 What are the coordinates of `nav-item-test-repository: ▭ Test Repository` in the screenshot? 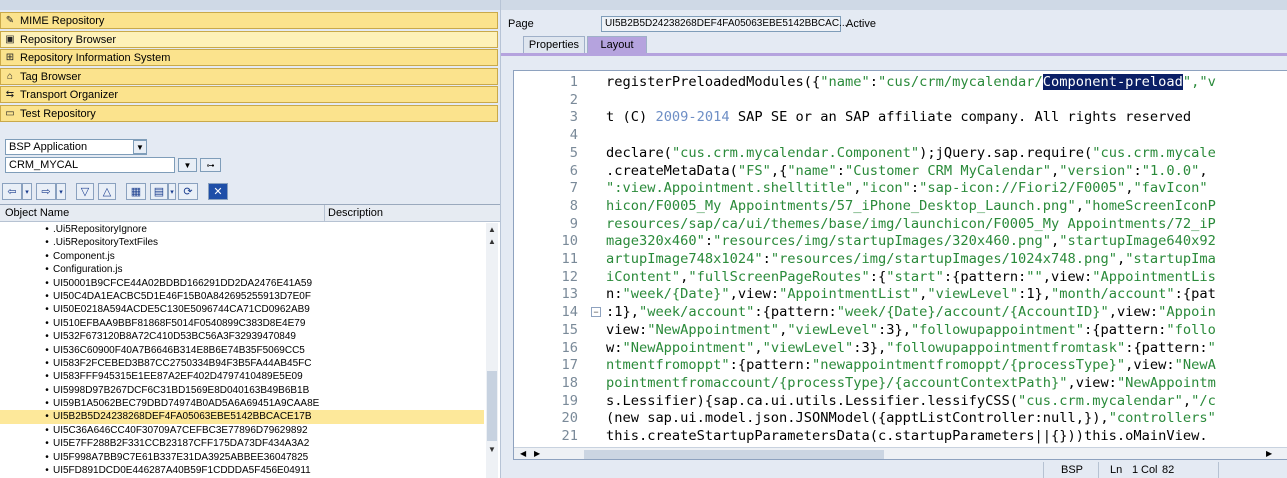 It's located at (249, 113).